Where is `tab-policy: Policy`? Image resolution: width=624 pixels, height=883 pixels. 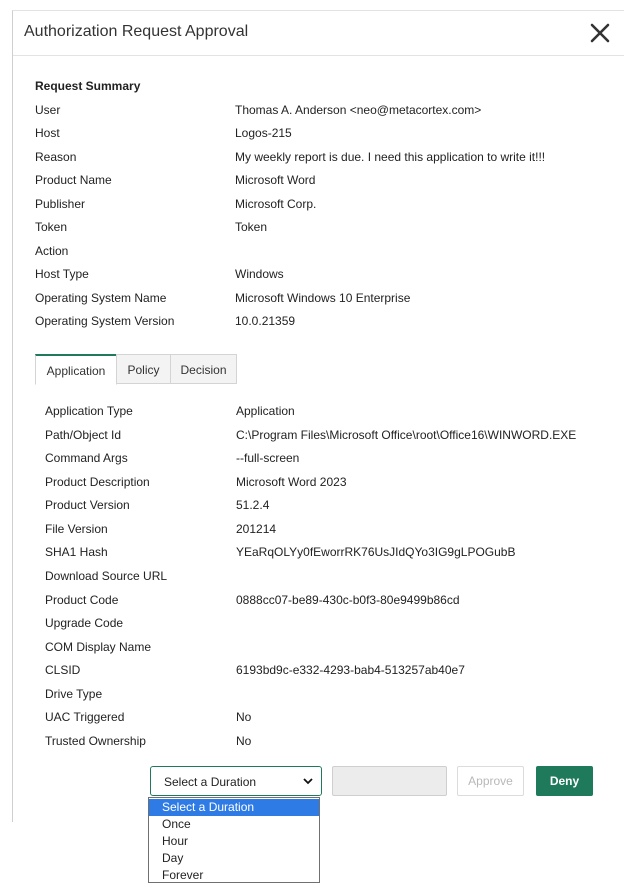
tab-policy: Policy is located at coordinates (143, 369).